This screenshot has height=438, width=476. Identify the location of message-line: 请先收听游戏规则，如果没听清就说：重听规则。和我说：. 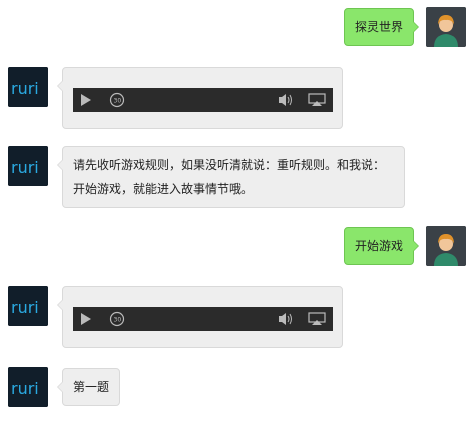
(229, 165).